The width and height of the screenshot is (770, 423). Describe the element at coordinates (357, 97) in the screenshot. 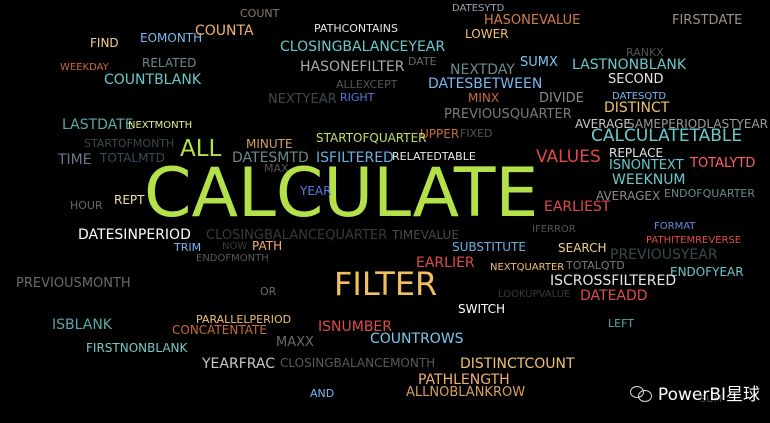

I see `cloud-word: RIGHT` at that location.